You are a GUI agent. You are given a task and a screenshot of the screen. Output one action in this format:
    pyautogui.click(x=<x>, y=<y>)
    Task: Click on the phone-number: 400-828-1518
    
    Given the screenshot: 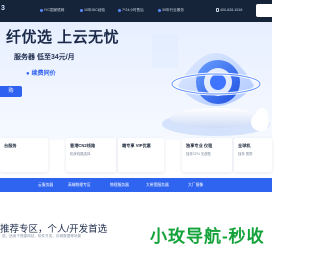 What is the action you would take?
    pyautogui.click(x=229, y=10)
    